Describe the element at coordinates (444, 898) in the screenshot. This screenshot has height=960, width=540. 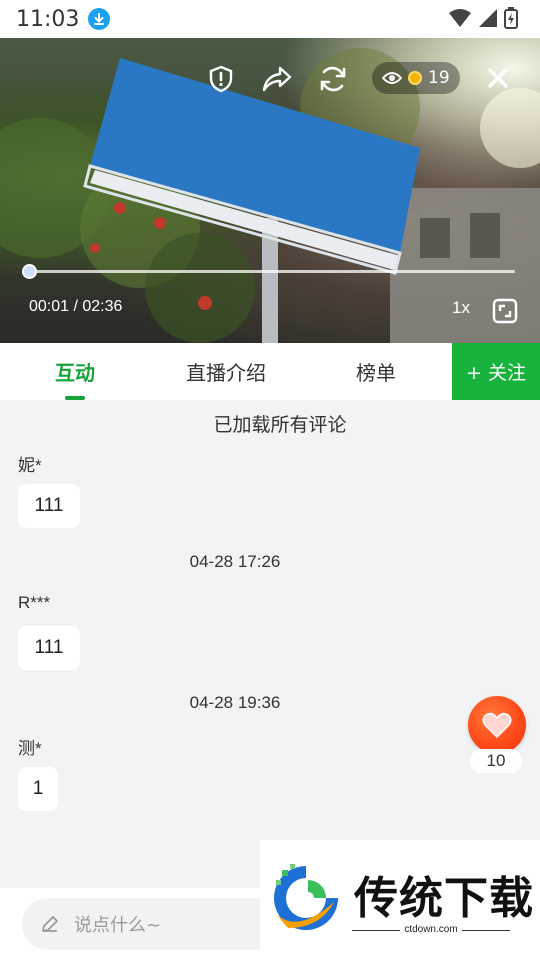
I see `watermark-title: 传统下载` at that location.